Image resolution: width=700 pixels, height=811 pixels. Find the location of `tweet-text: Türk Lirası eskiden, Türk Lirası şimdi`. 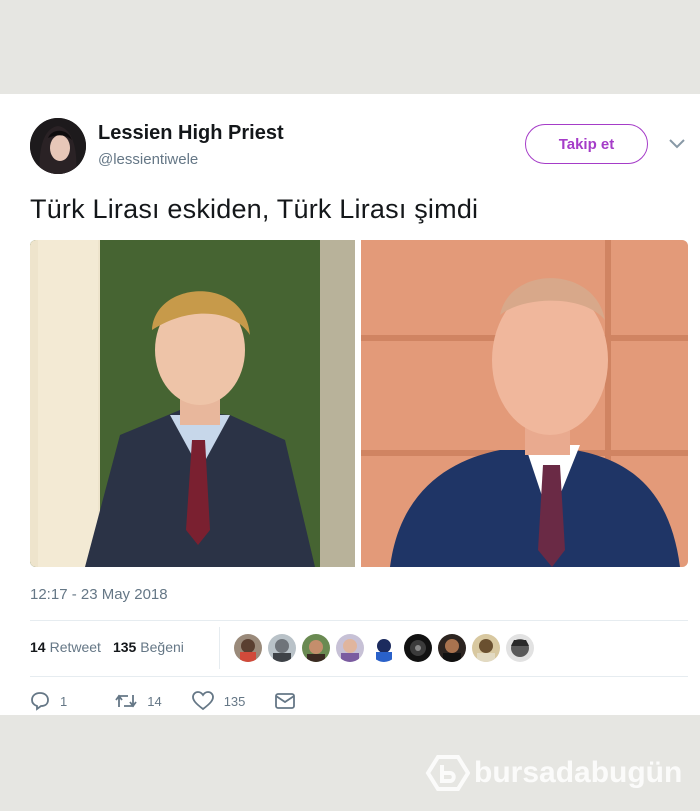

tweet-text: Türk Lirası eskiden, Türk Lirası şimdi is located at coordinates (254, 209).